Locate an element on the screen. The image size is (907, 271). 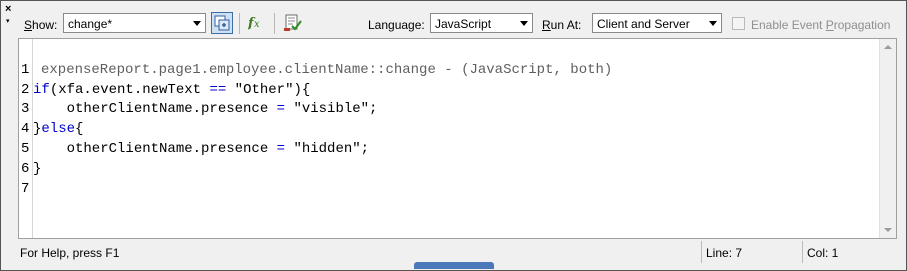
show-event-value: change* is located at coordinates (90, 24).